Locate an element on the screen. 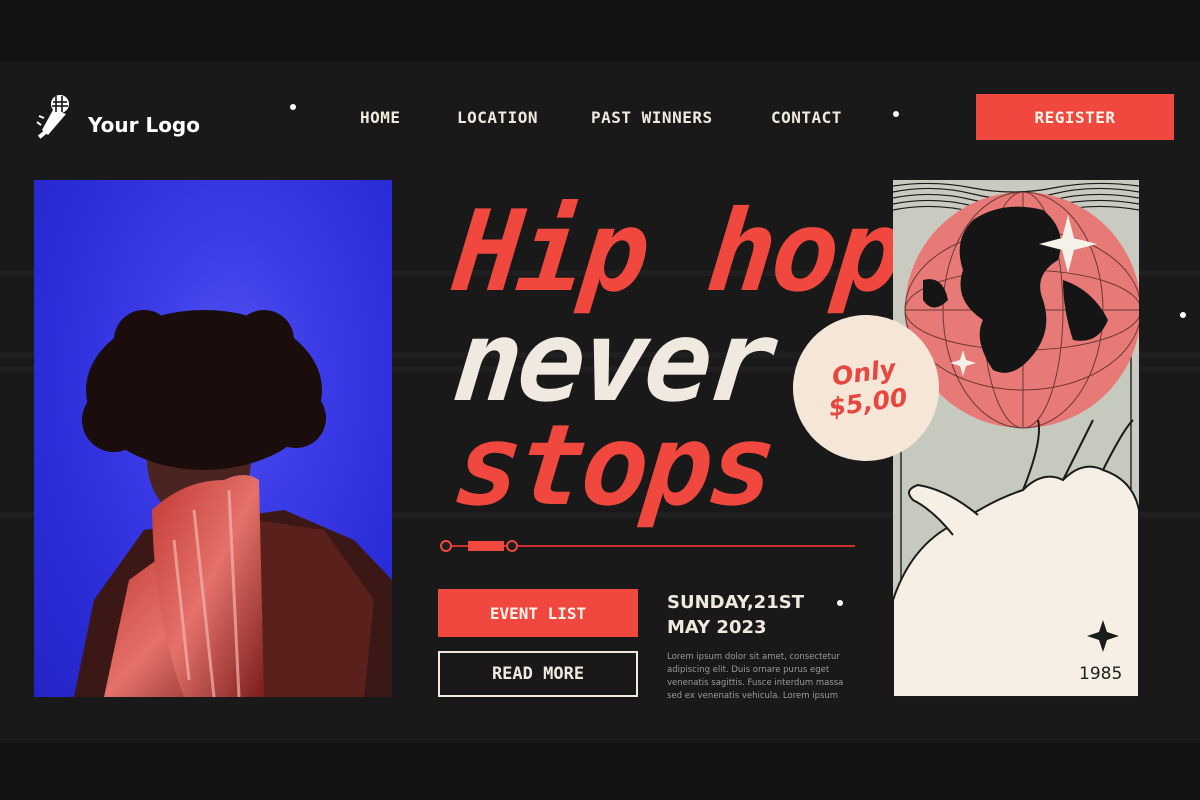 Image resolution: width=1200 pixels, height=800 pixels. register-button: REGISTER is located at coordinates (1075, 117).